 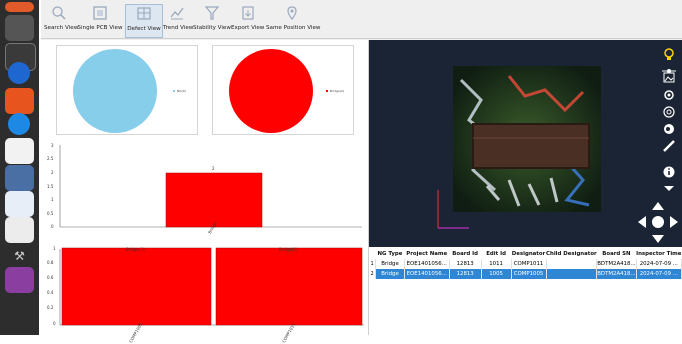 What do you see at coordinates (288, 249) in the screenshot?
I see `bar-title-comp1011: Bridge(1)` at bounding box center [288, 249].